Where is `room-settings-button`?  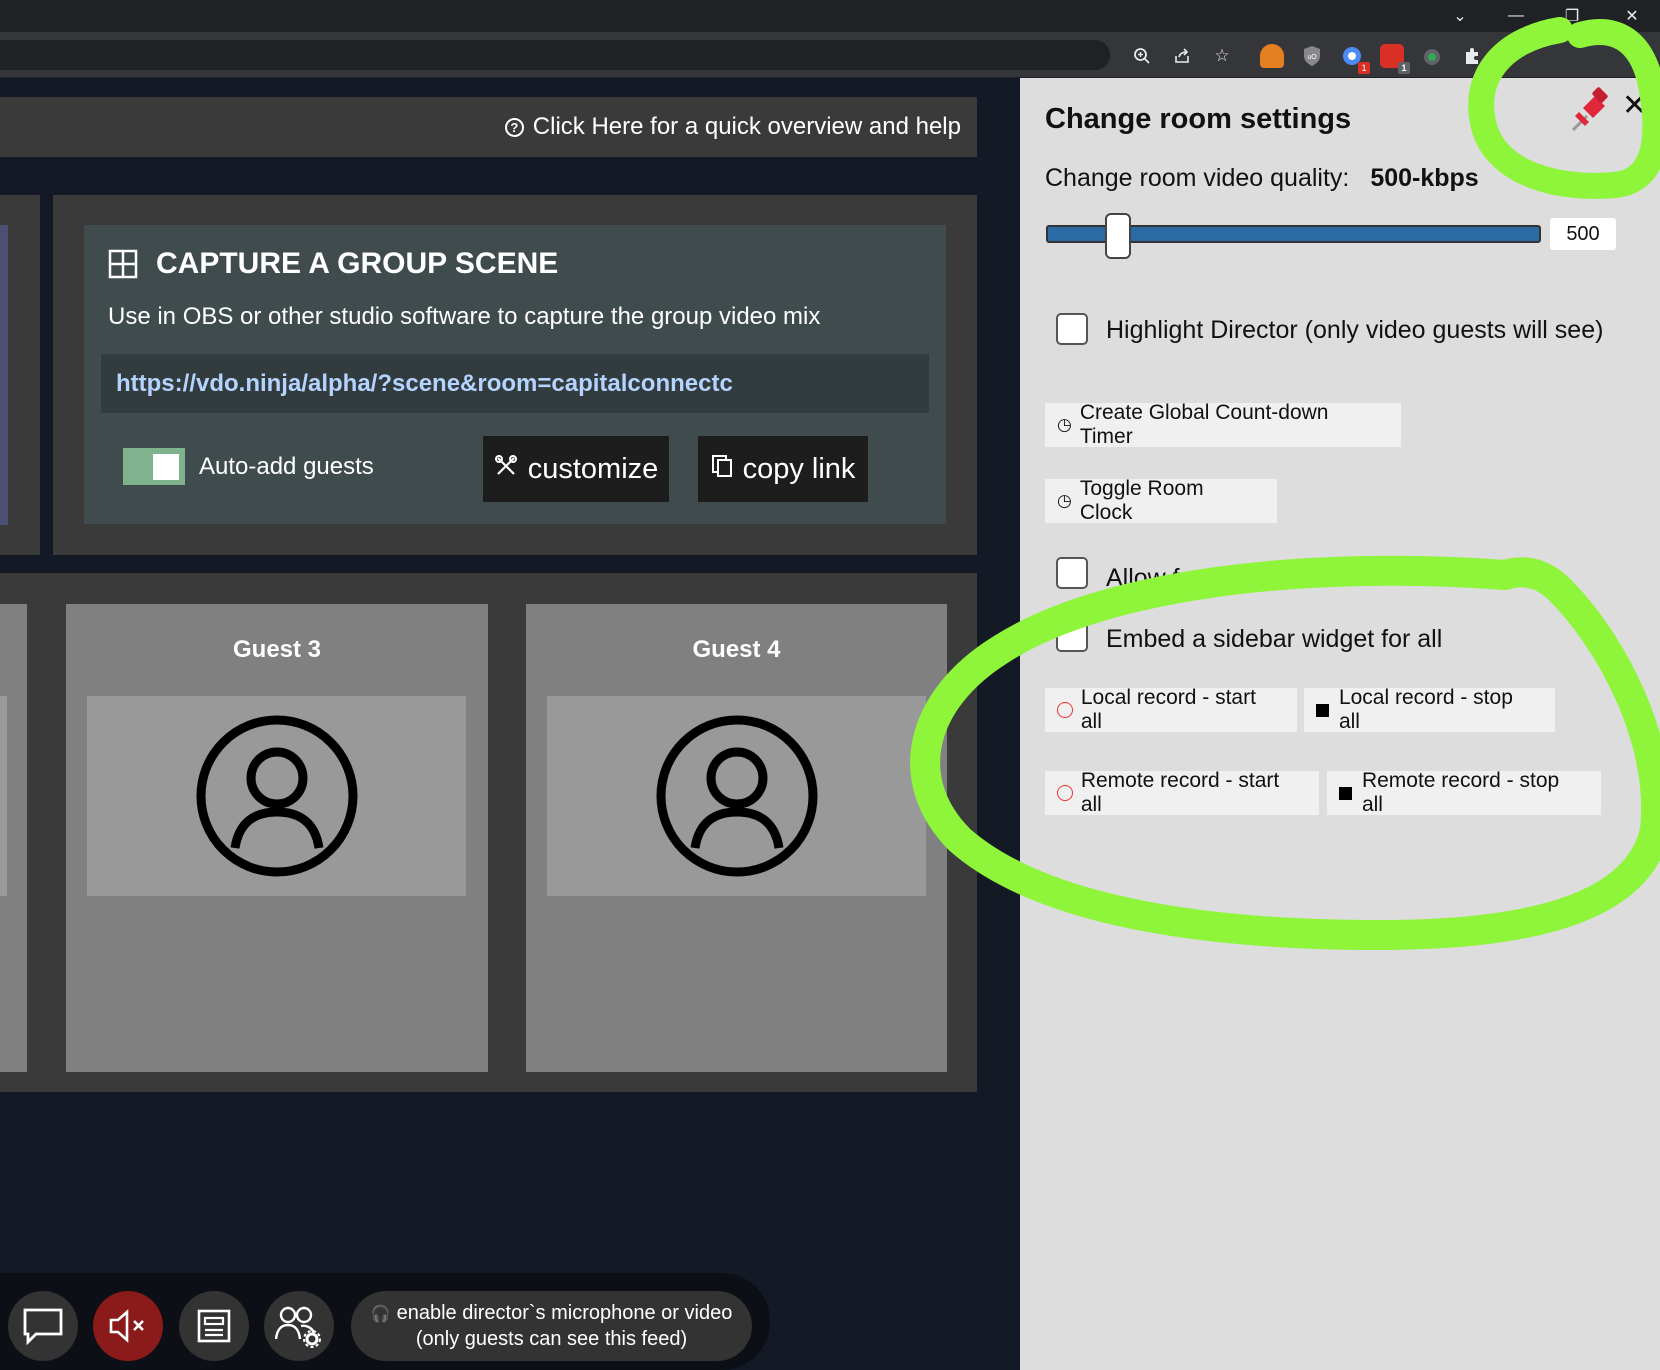
room-settings-button is located at coordinates (299, 1326).